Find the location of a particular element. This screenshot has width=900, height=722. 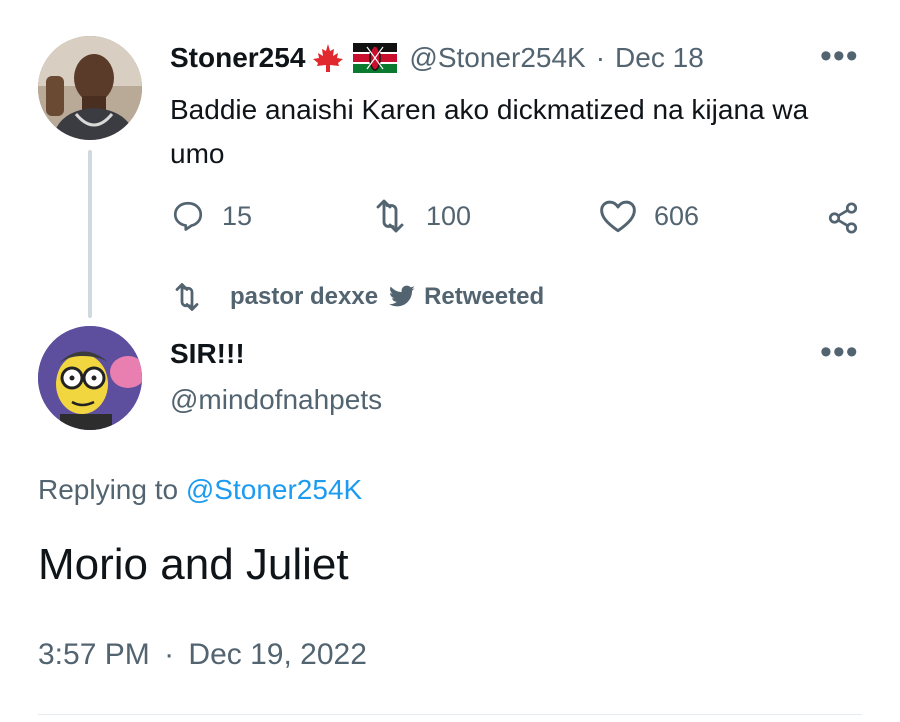

heart-icon is located at coordinates (618, 216).